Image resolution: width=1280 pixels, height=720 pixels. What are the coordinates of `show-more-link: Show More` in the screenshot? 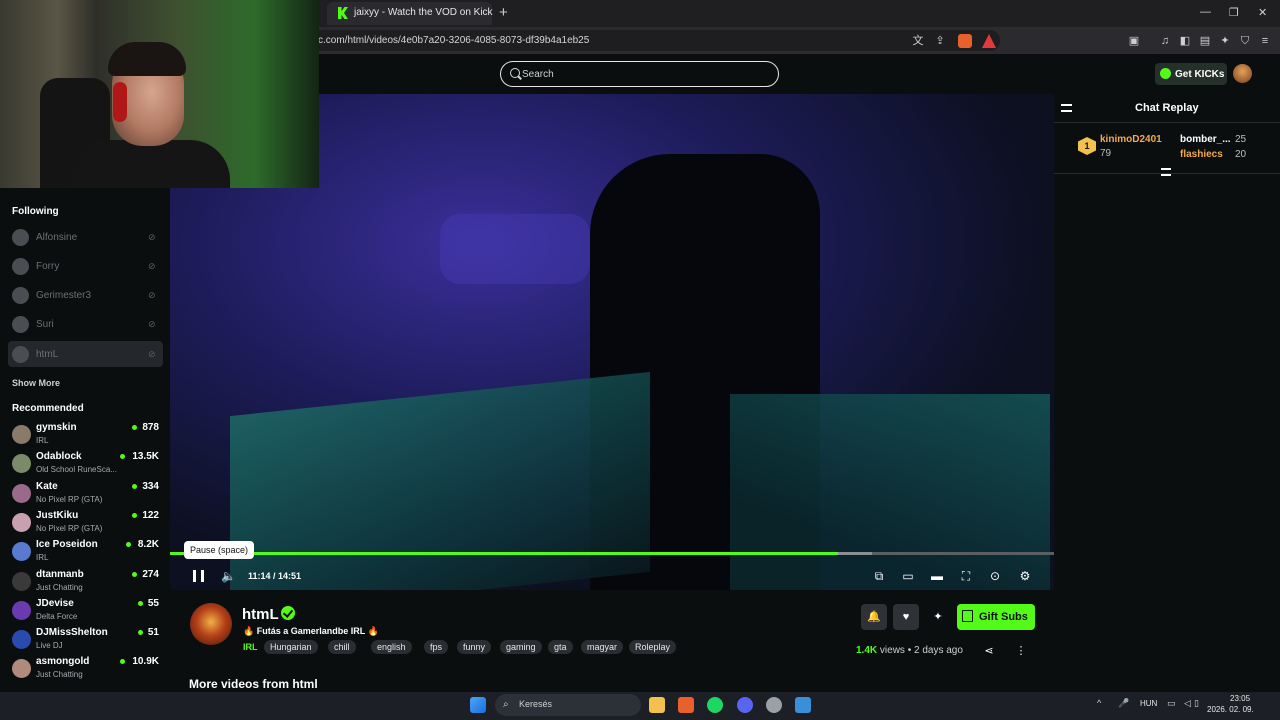 It's located at (36, 383).